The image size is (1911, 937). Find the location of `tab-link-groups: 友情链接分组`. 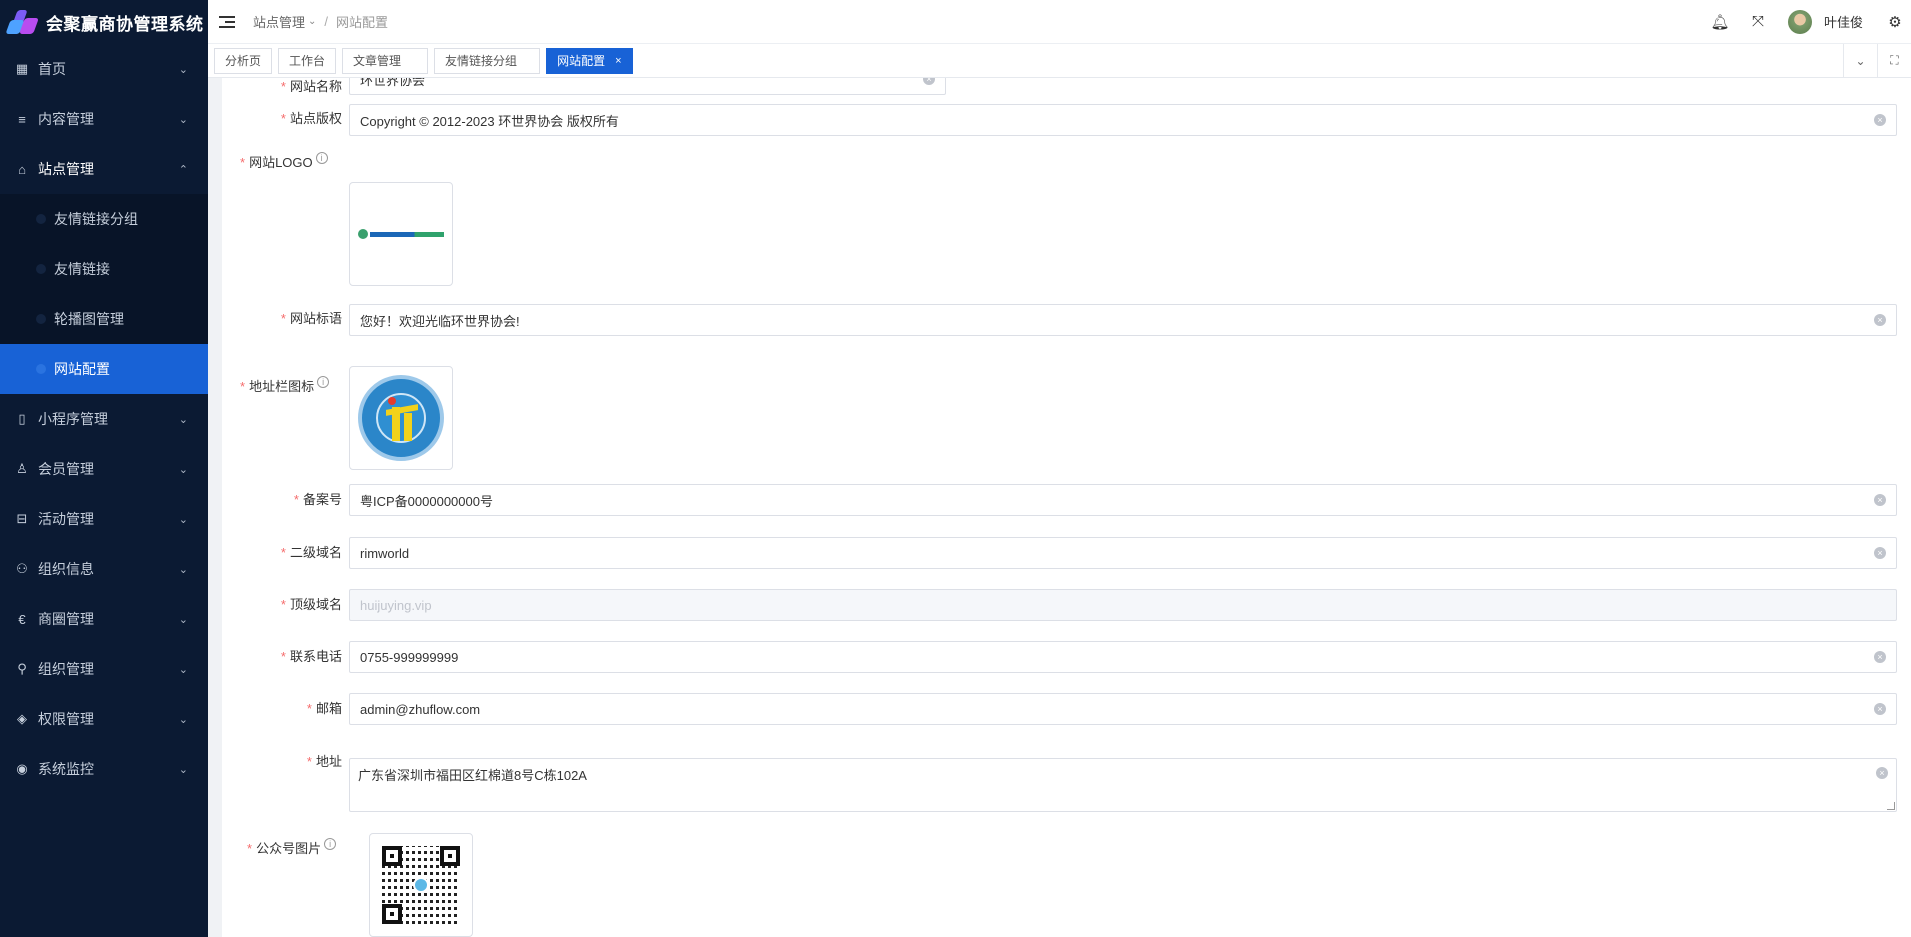

tab-link-groups: 友情链接分组 is located at coordinates (487, 60).